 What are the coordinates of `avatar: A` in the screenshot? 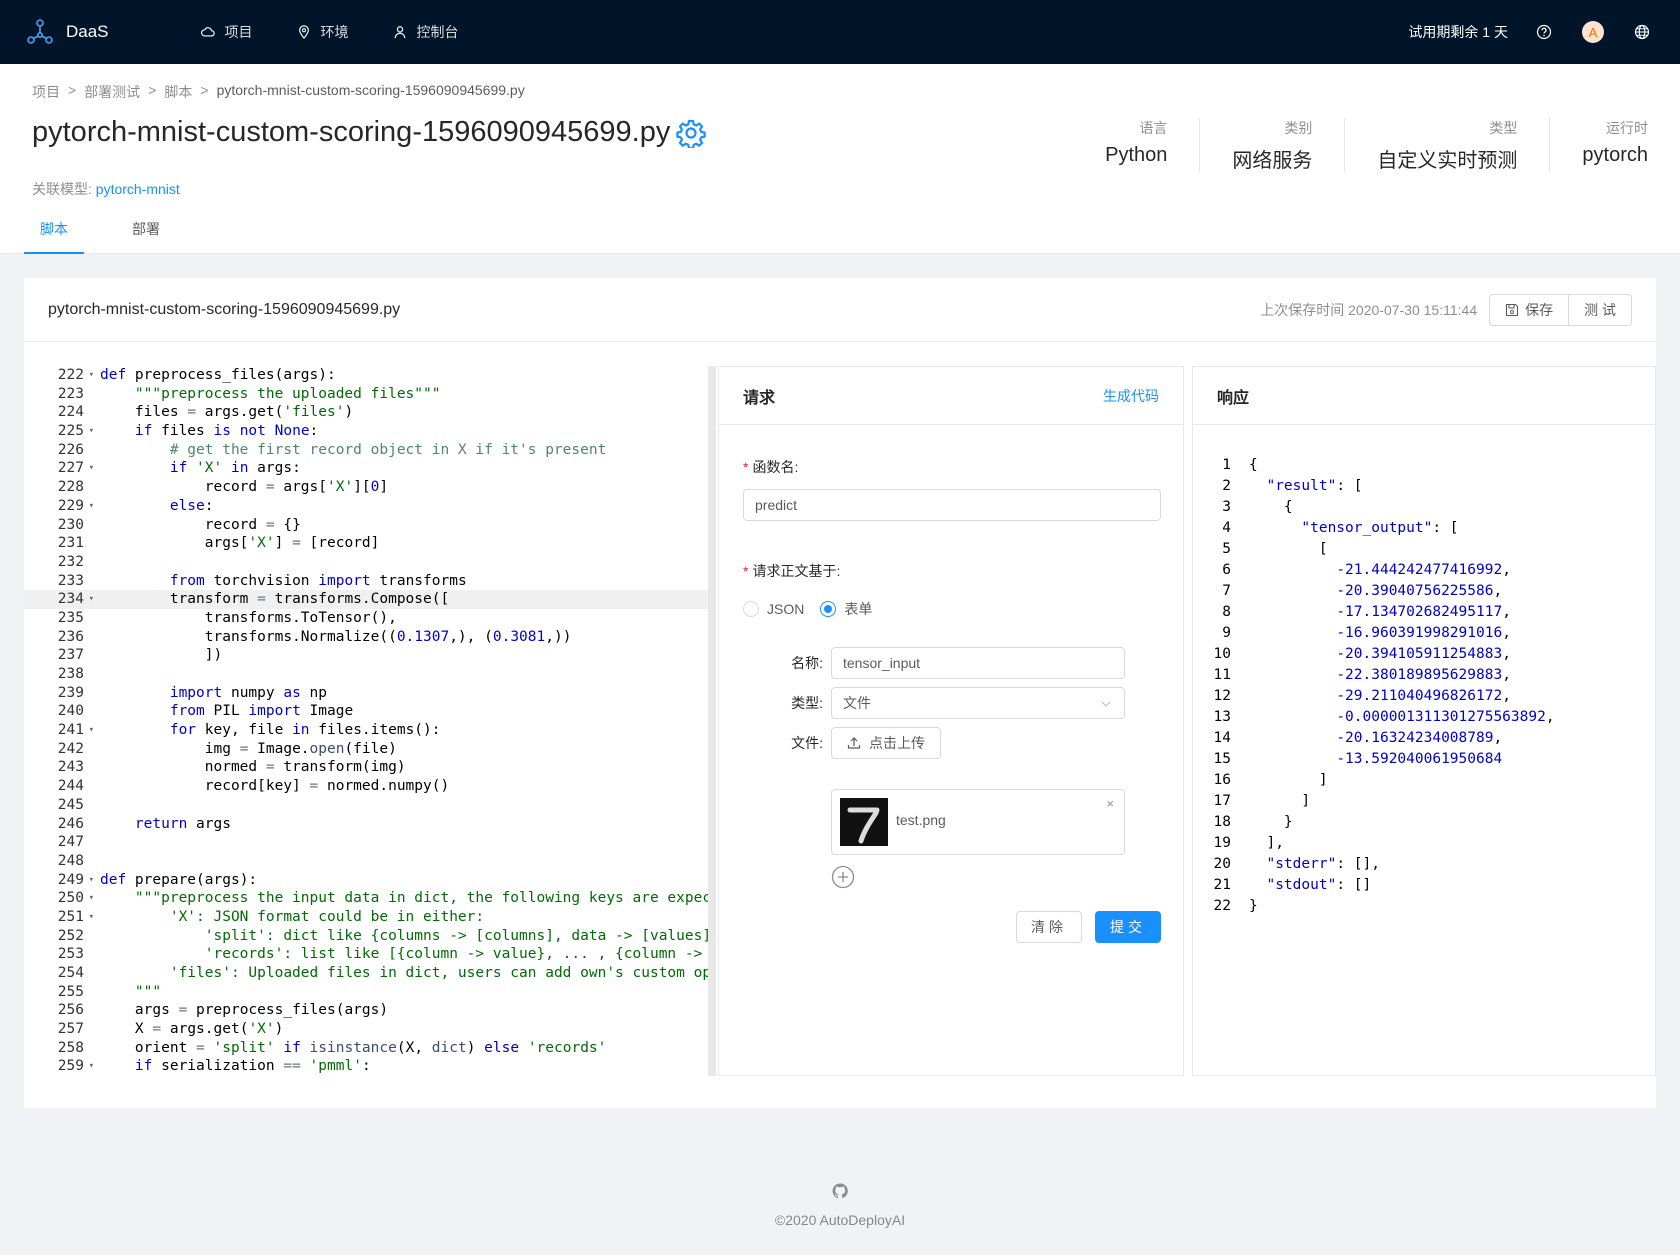 It's located at (1593, 32).